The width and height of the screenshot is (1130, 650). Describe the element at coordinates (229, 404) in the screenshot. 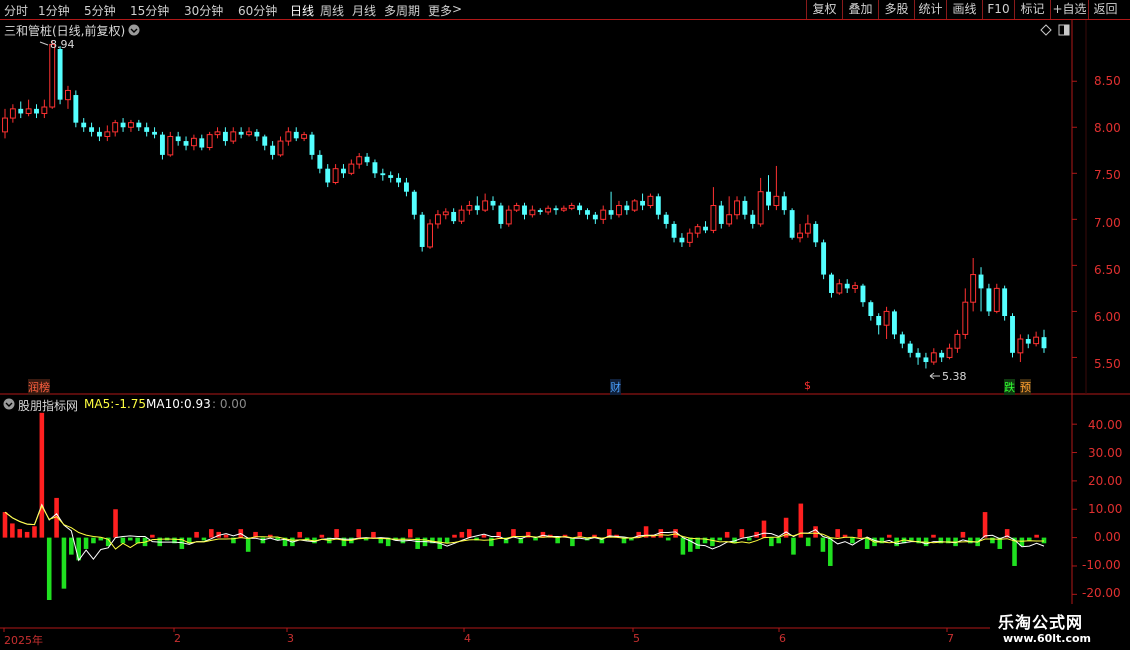

I see `extra-value: : 0.00` at that location.